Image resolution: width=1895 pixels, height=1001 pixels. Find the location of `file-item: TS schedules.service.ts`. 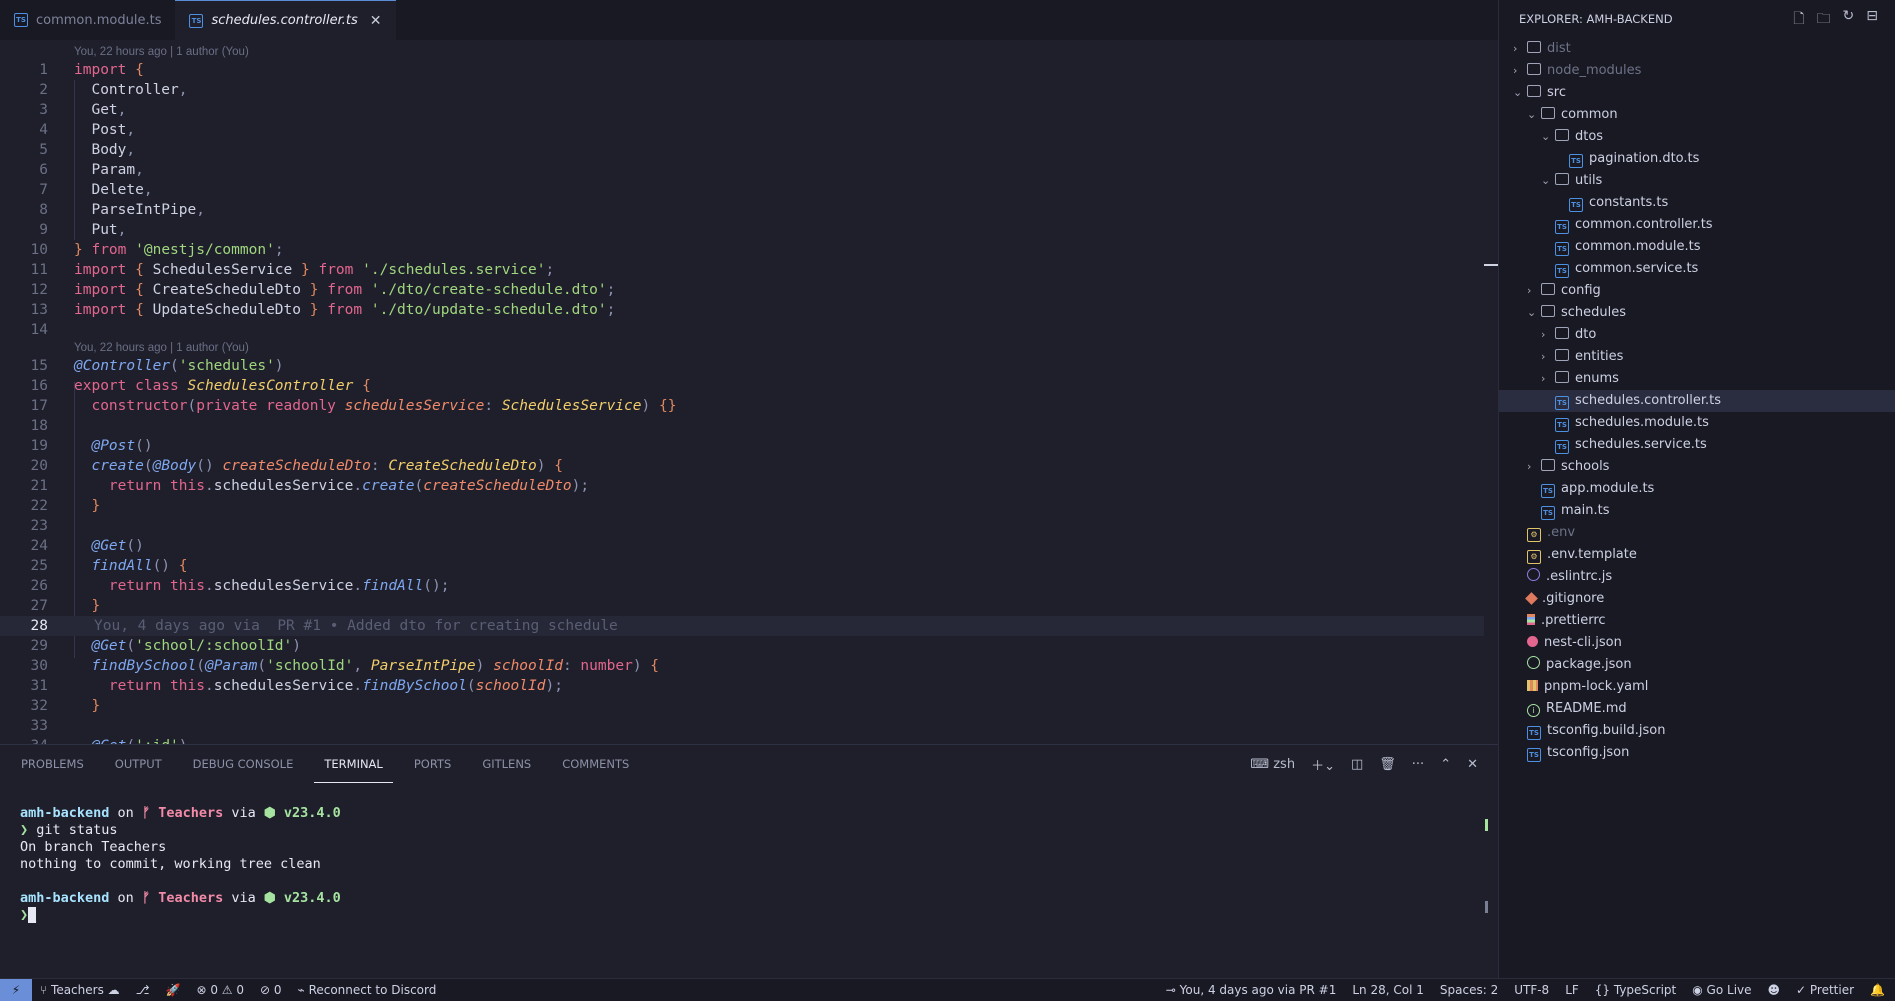

file-item: TS schedules.service.ts is located at coordinates (1697, 445).